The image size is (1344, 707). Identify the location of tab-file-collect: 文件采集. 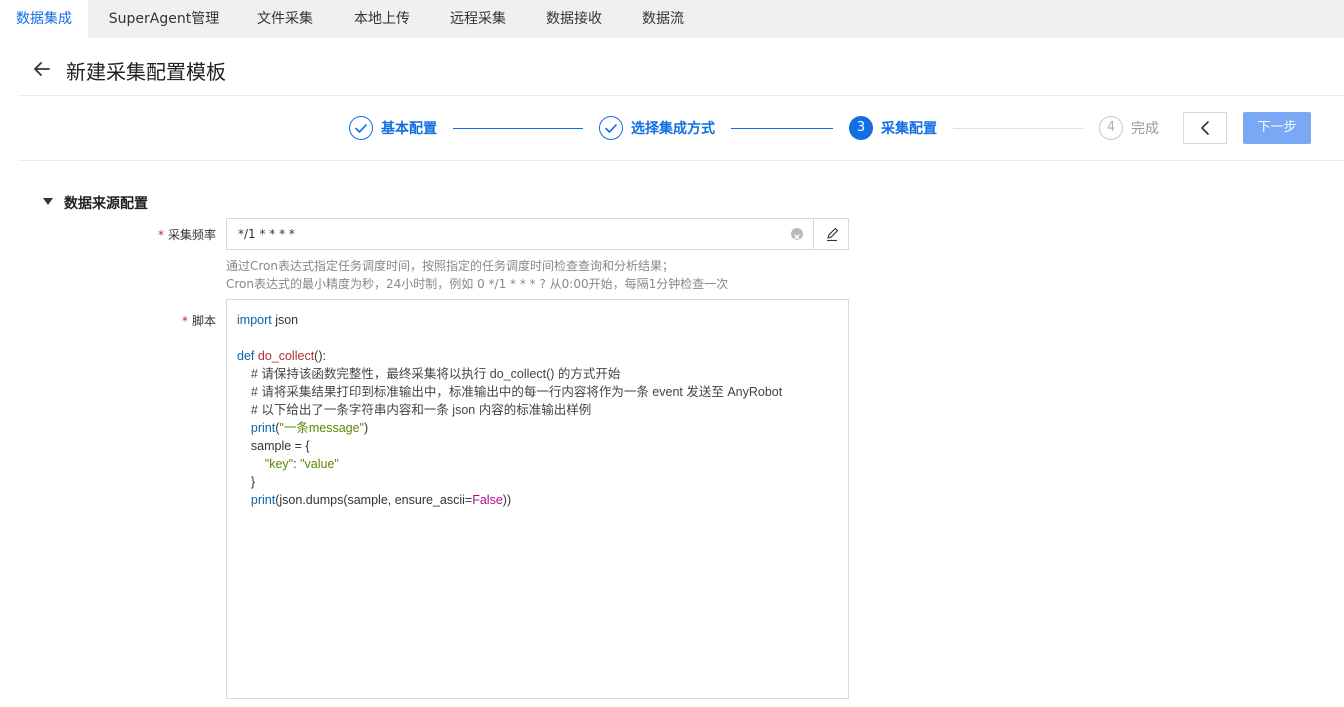
(285, 19).